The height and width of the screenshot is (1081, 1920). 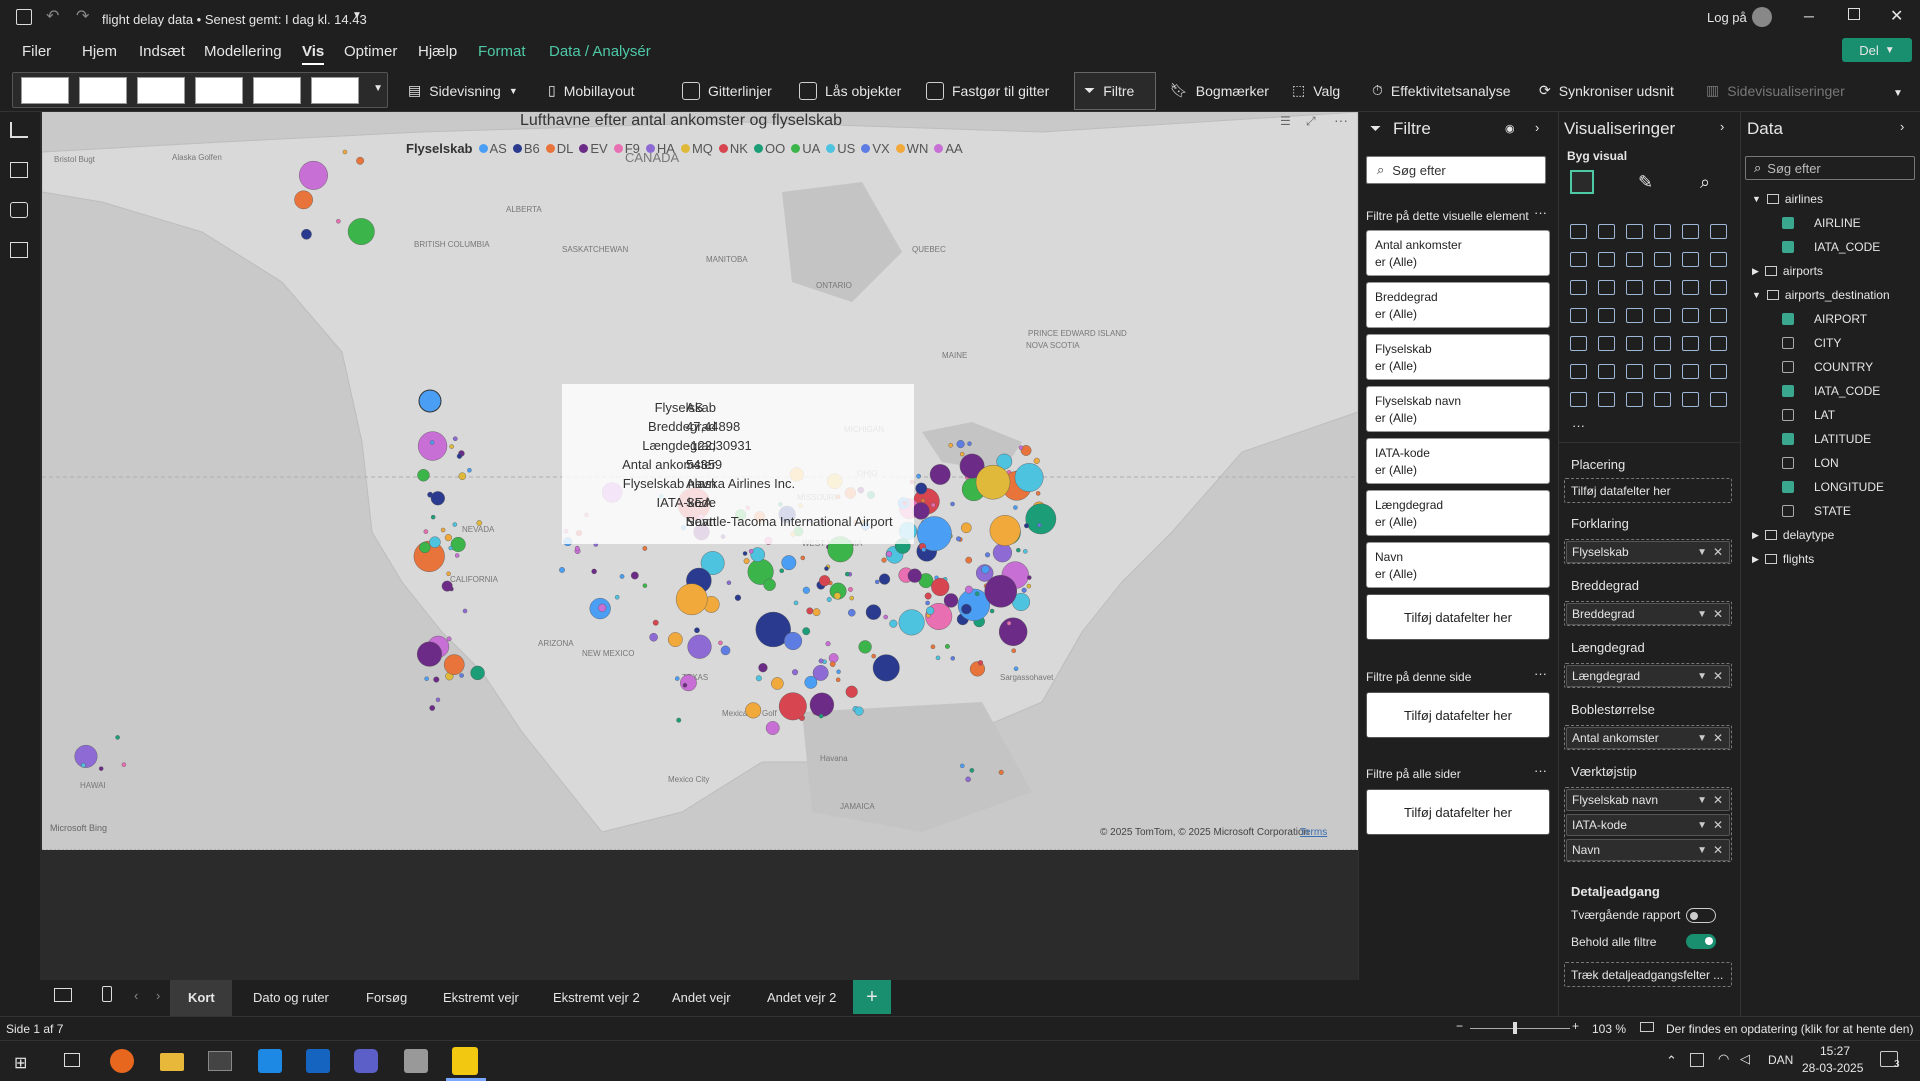 What do you see at coordinates (660, 148) in the screenshot?
I see `legend-item: HA` at bounding box center [660, 148].